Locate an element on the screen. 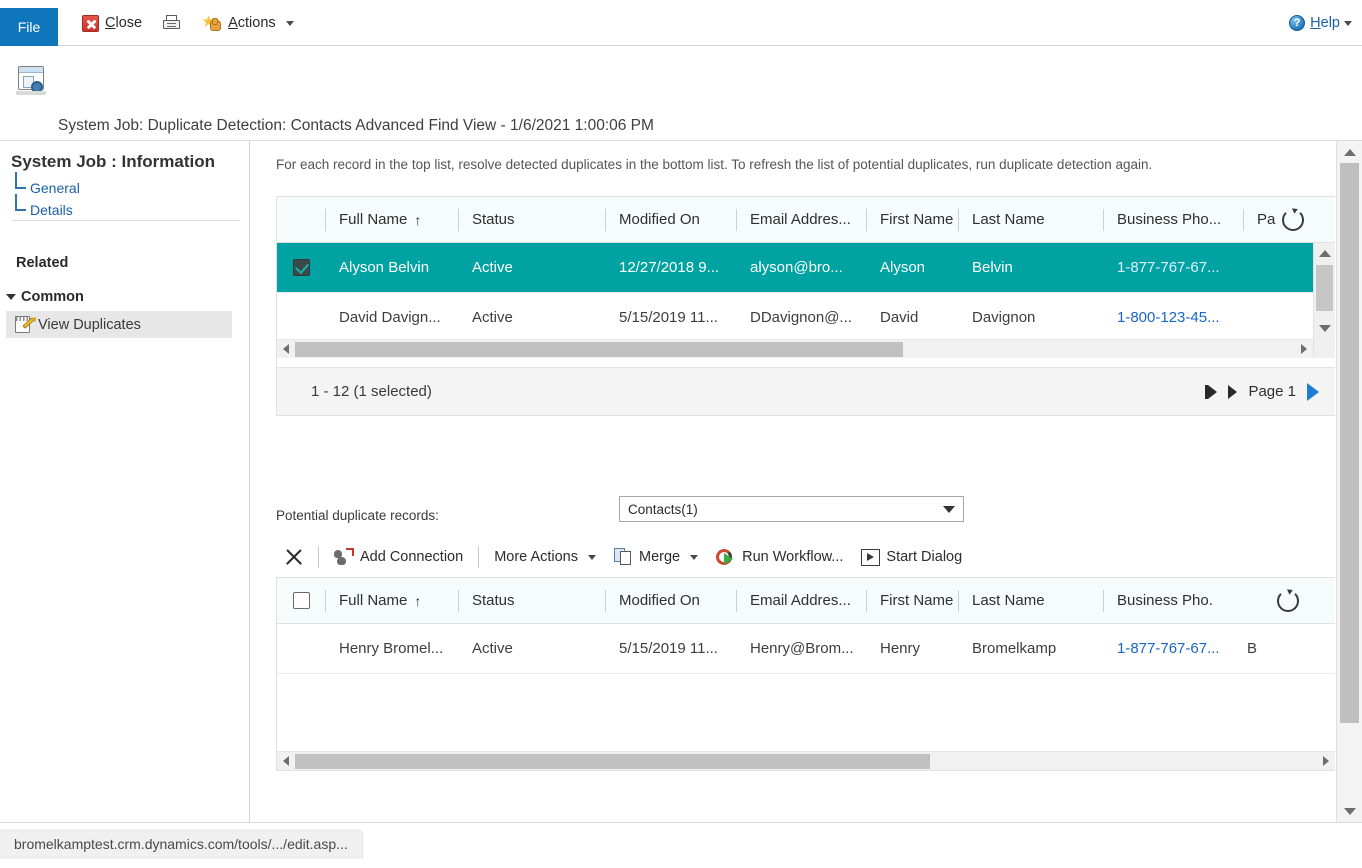  actions-menu-button: Actions is located at coordinates (248, 23).